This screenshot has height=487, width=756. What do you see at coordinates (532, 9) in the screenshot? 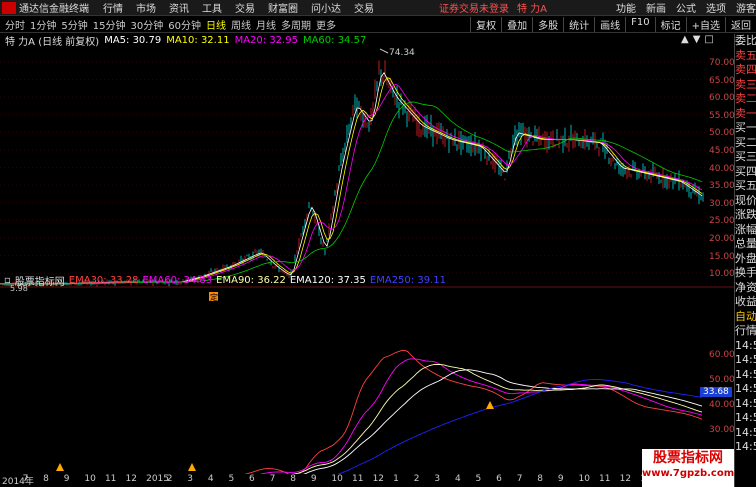
I see `stock-name-title: 特 力A` at bounding box center [532, 9].